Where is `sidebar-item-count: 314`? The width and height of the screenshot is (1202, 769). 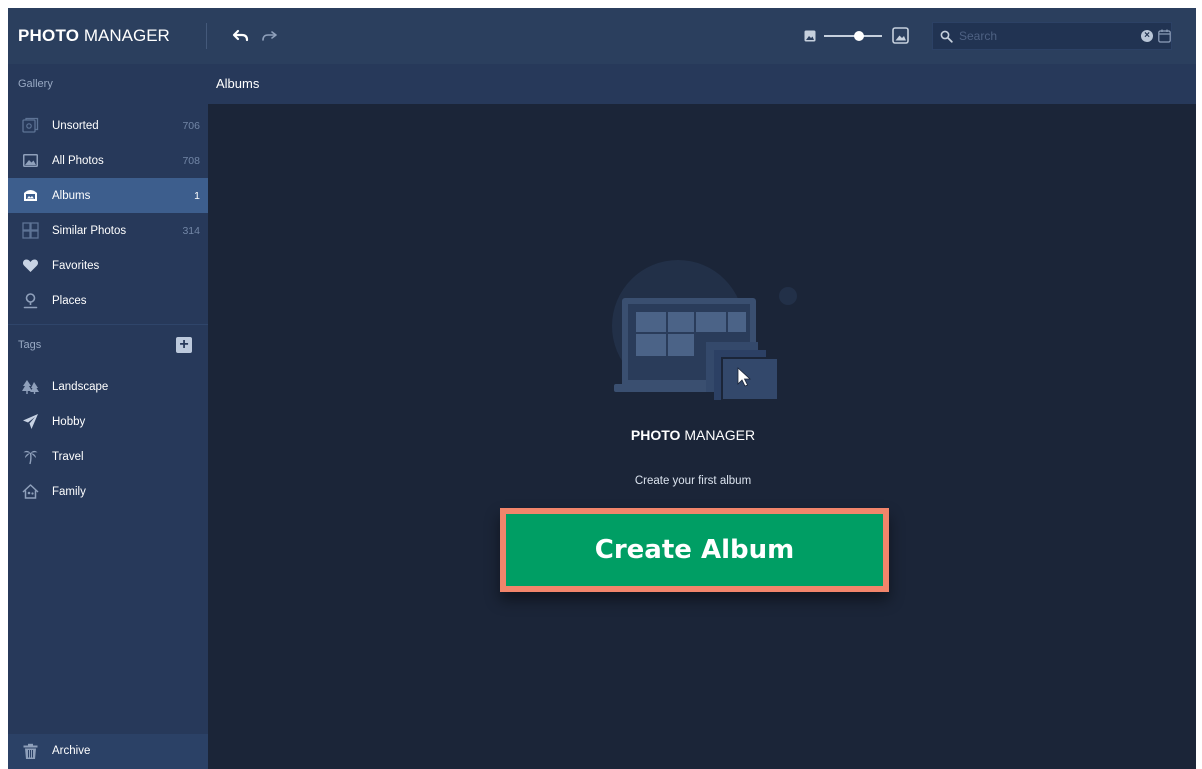 sidebar-item-count: 314 is located at coordinates (191, 230).